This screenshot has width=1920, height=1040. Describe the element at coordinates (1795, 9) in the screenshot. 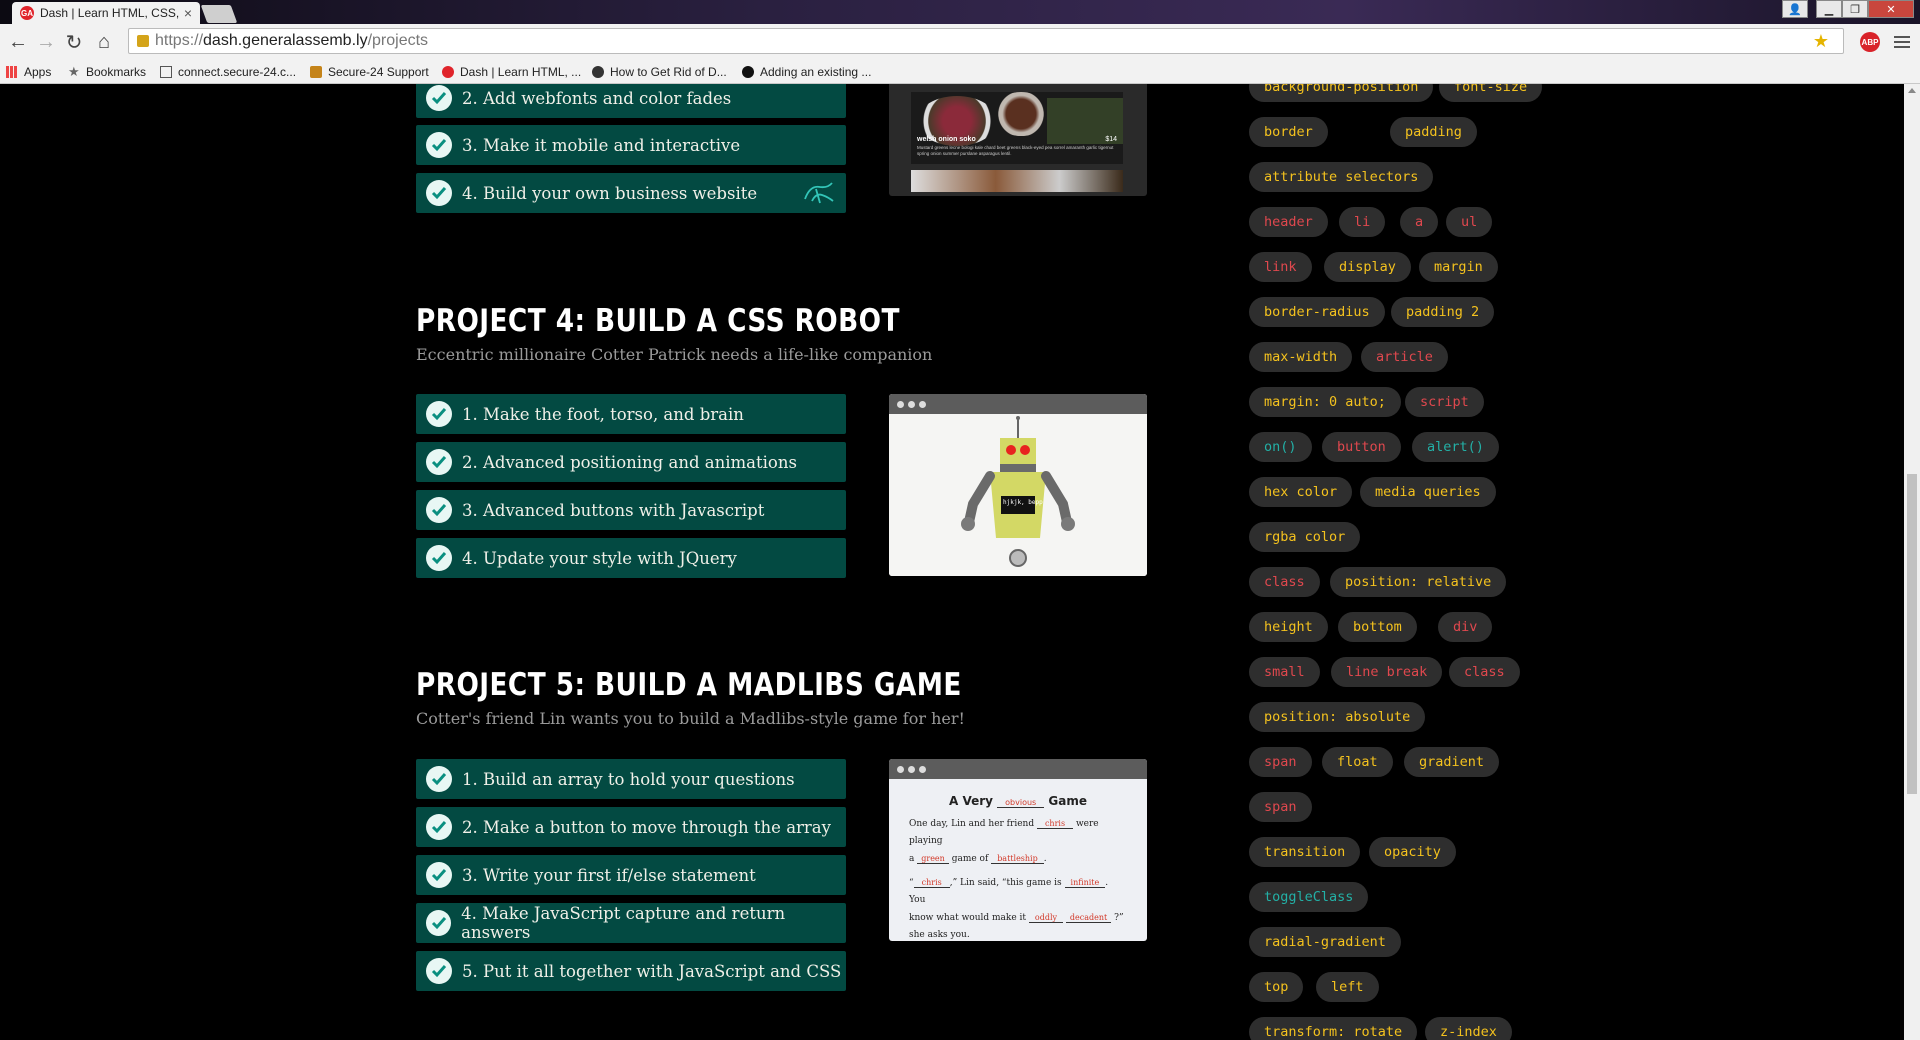

I see `user-profile-button: 👤` at that location.